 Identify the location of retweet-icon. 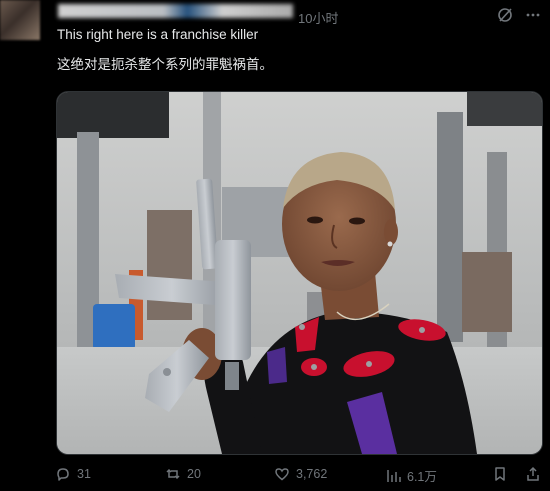
(173, 474).